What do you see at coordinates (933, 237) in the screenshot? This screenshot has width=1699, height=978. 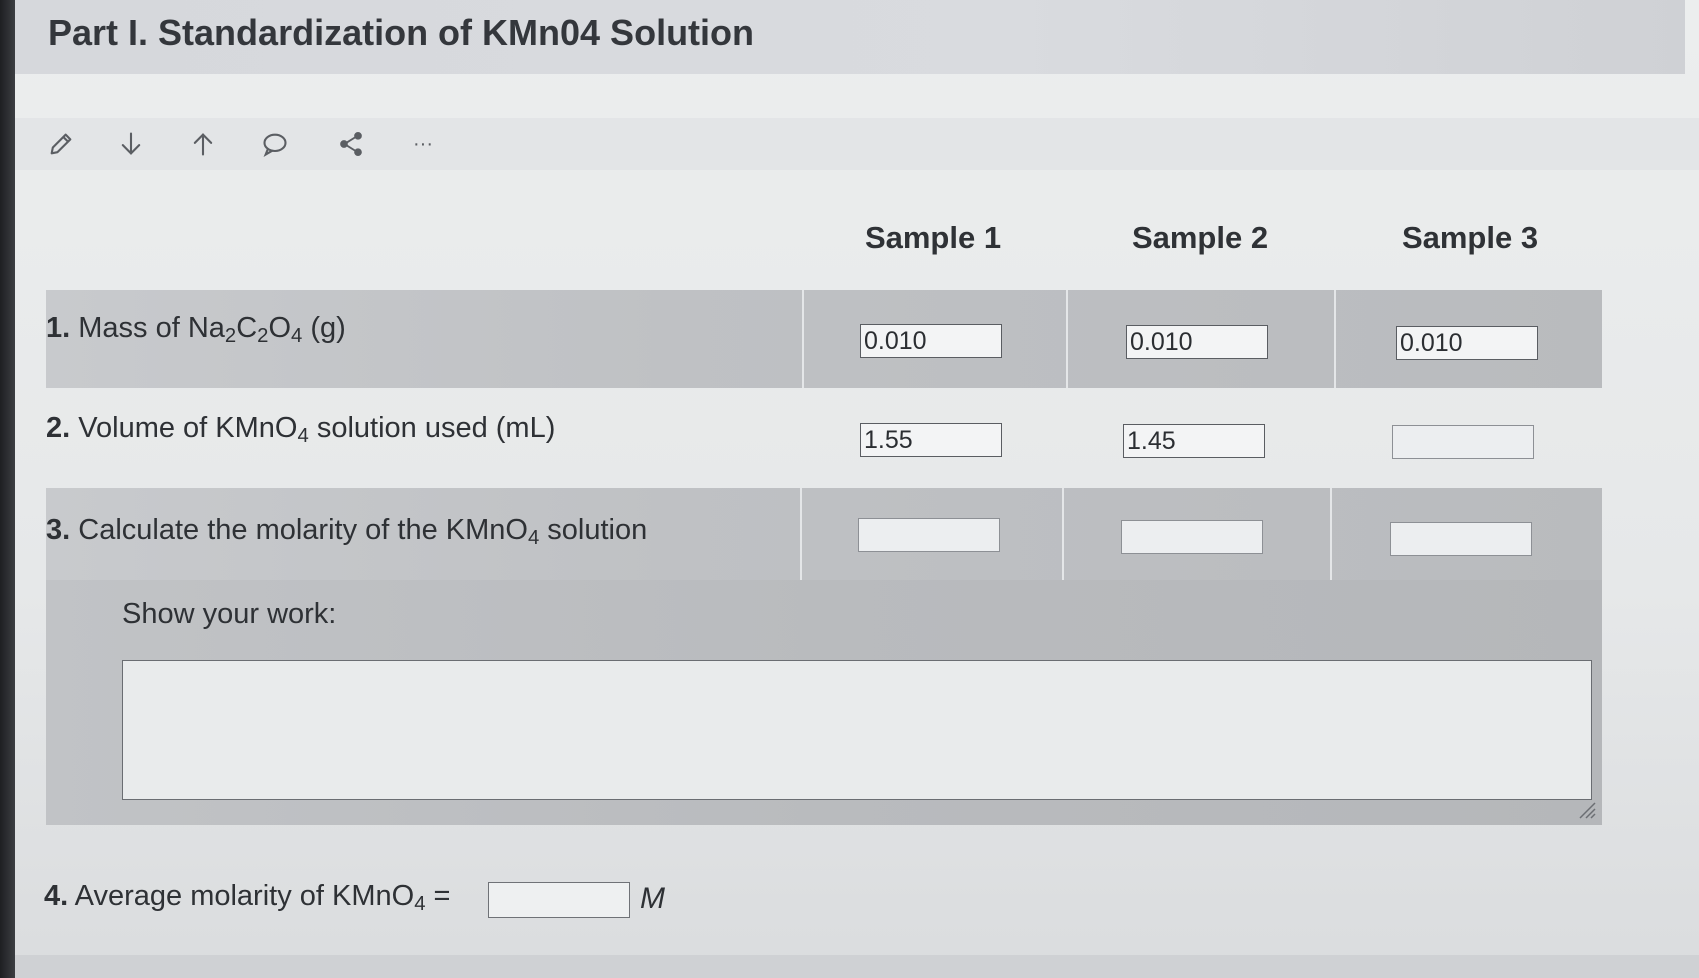 I see `column-header-sample-1: Sample 1` at bounding box center [933, 237].